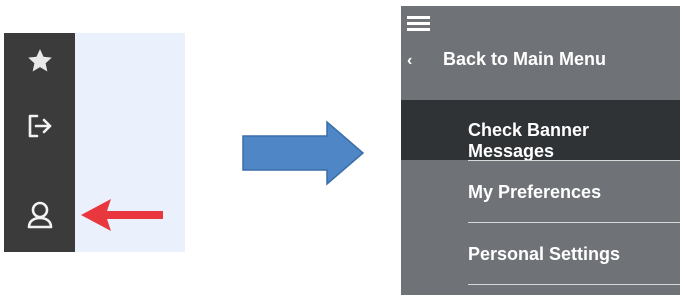 The width and height of the screenshot is (681, 295). Describe the element at coordinates (529, 140) in the screenshot. I see `menu-item-label: Check Banner Messages` at that location.